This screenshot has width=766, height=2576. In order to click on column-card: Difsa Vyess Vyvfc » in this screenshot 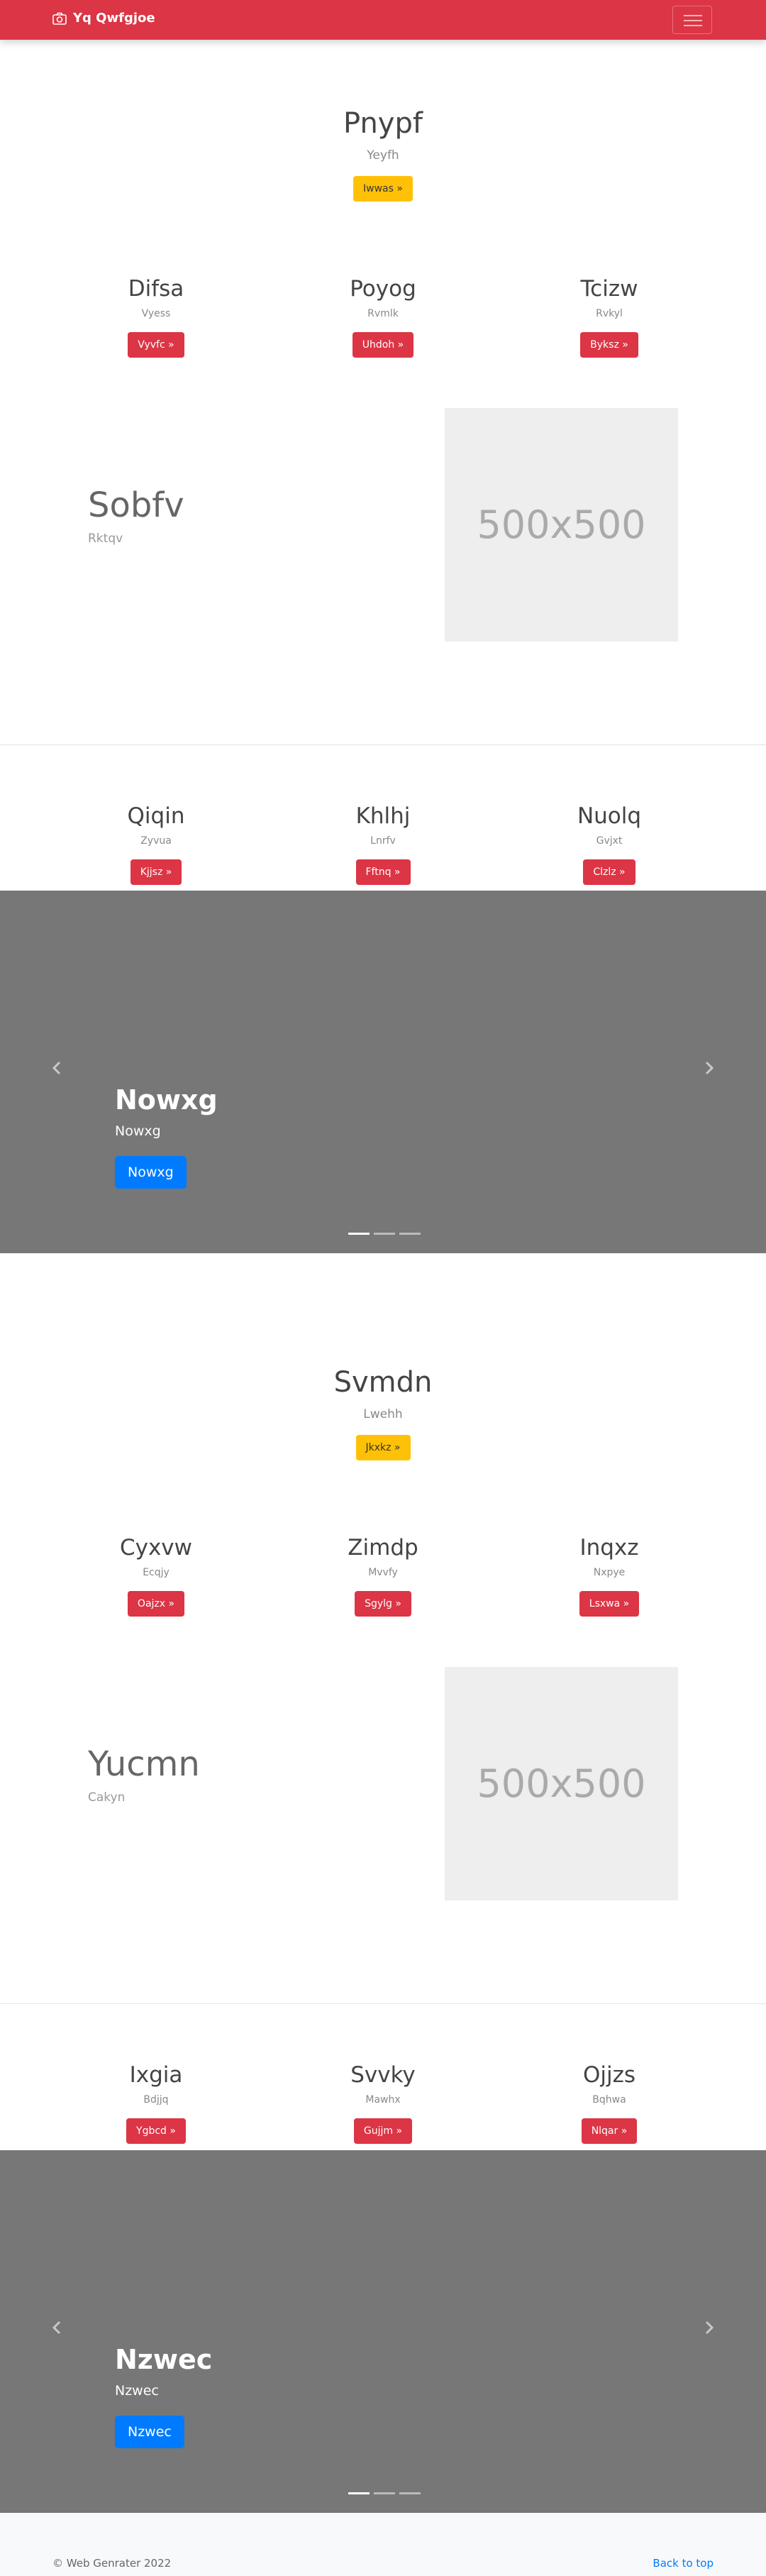, I will do `click(156, 316)`.